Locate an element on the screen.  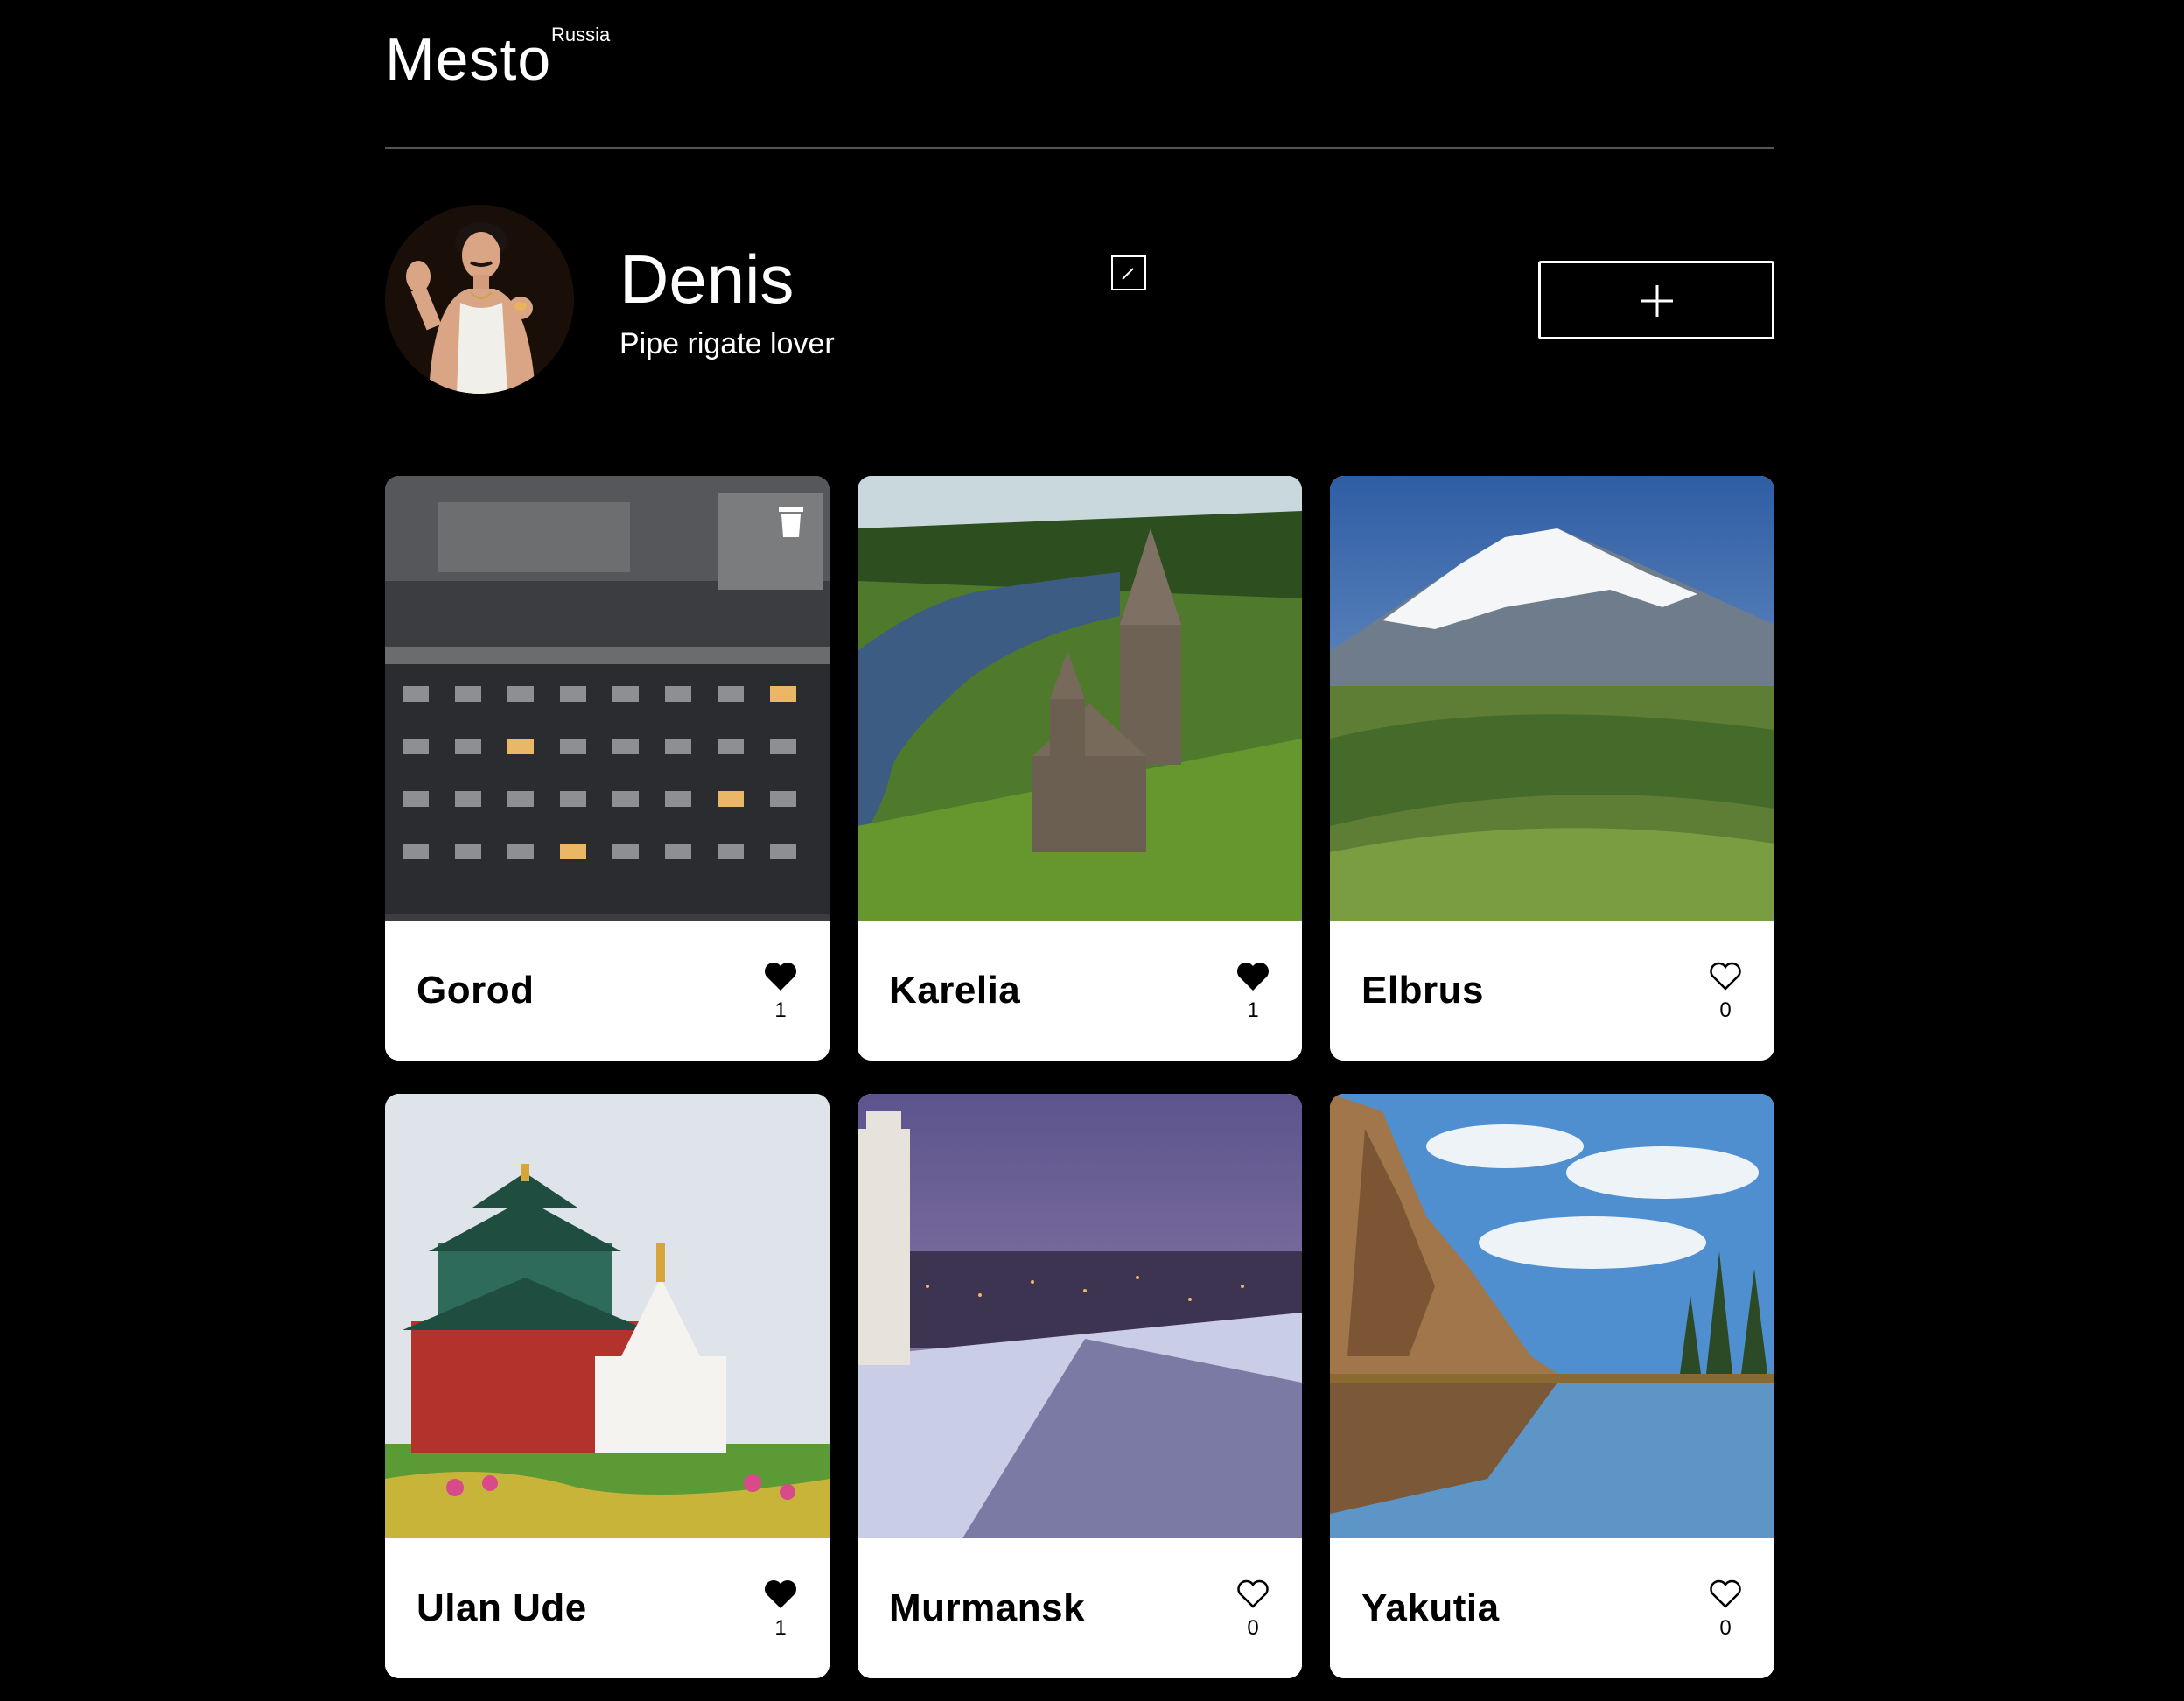
add-card-button is located at coordinates (1656, 300).